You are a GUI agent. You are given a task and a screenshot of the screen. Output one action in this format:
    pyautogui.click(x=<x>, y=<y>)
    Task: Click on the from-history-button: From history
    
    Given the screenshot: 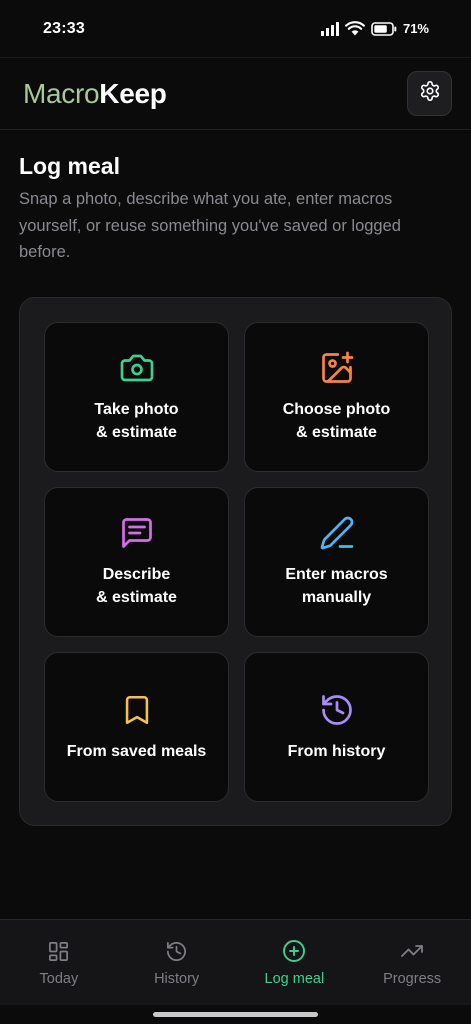 What is the action you would take?
    pyautogui.click(x=336, y=727)
    